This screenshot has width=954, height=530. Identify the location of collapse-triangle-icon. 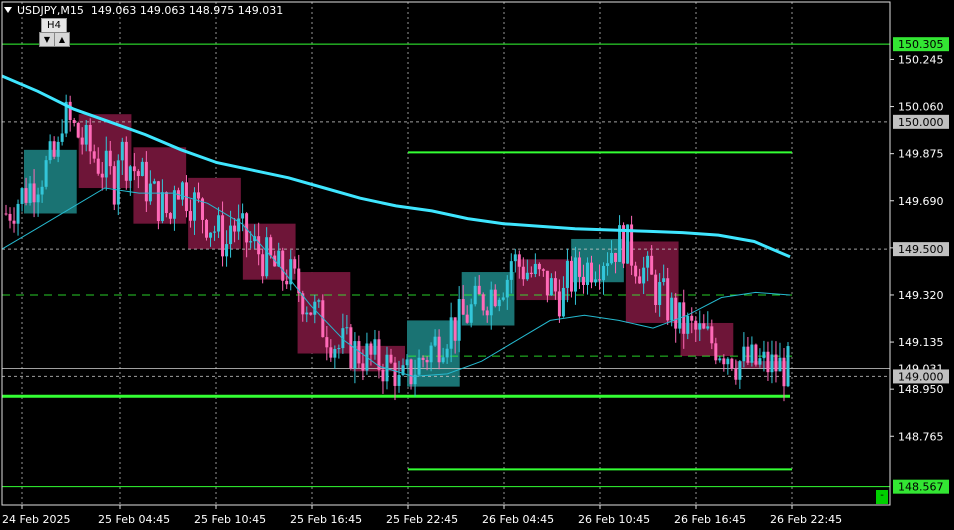
(8, 10).